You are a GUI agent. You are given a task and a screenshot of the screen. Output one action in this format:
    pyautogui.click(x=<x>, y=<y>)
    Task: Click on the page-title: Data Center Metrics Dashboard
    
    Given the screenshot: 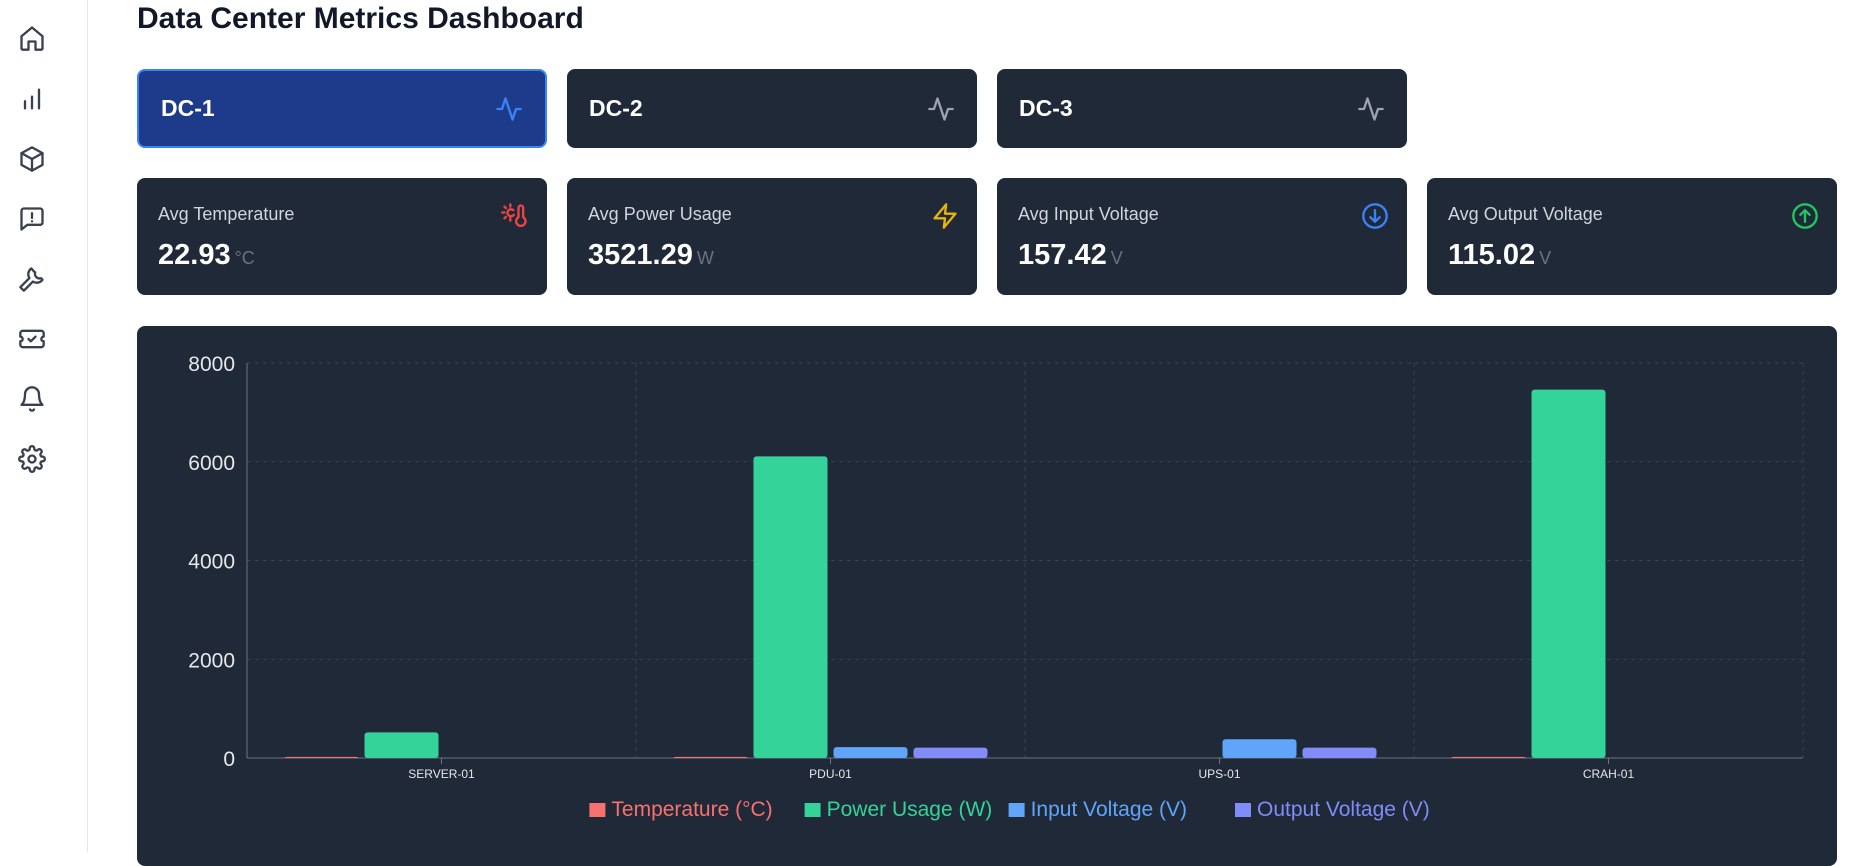 What is the action you would take?
    pyautogui.click(x=360, y=18)
    